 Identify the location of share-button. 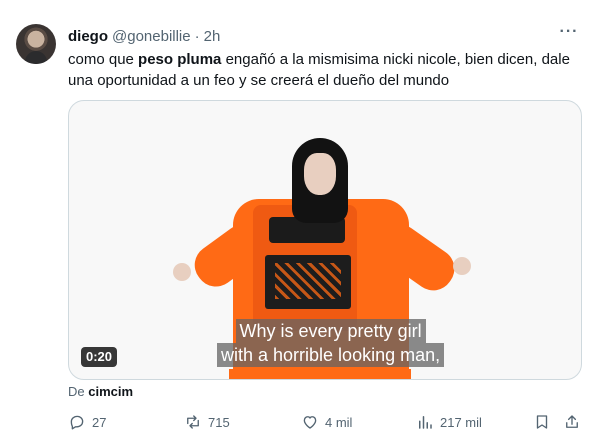
(572, 422).